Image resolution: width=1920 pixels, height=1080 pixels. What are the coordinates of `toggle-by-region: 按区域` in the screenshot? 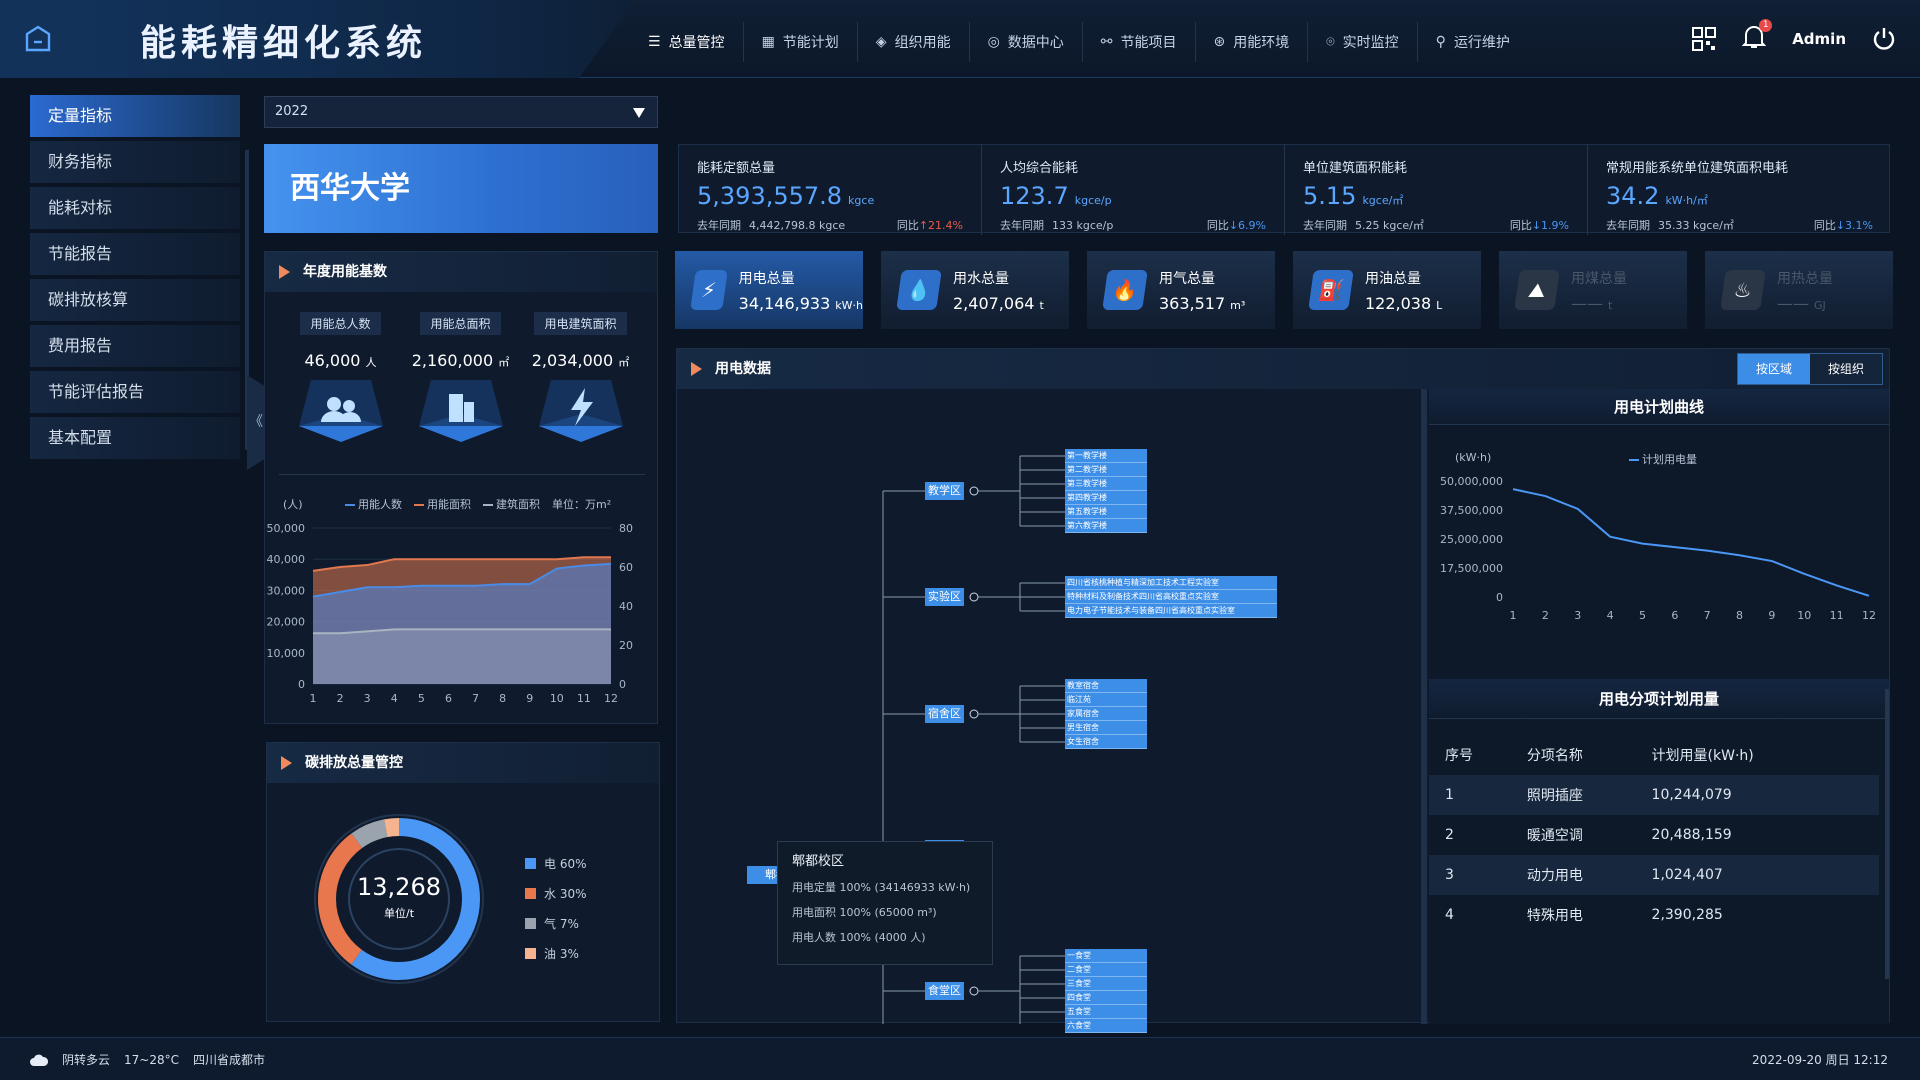 It's located at (1774, 369).